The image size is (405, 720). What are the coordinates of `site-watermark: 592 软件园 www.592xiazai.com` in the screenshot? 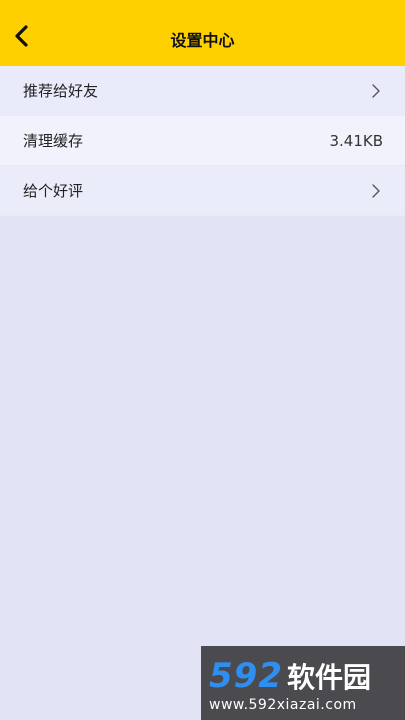 It's located at (303, 683).